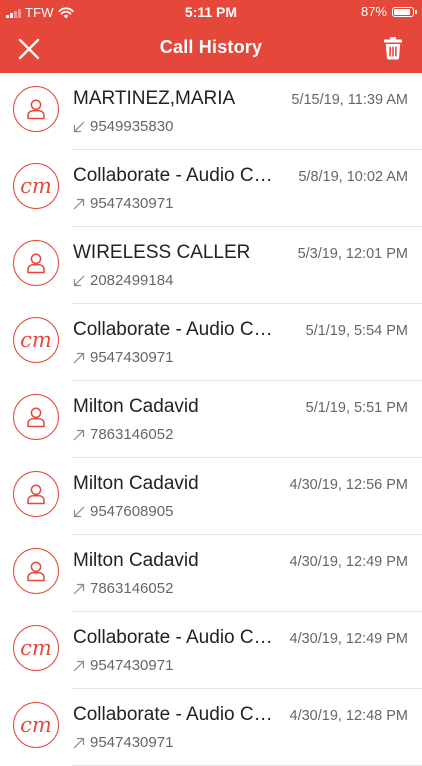 The height and width of the screenshot is (766, 422). Describe the element at coordinates (349, 485) in the screenshot. I see `call-datetime: 4/30/19, 12:56 PM` at that location.